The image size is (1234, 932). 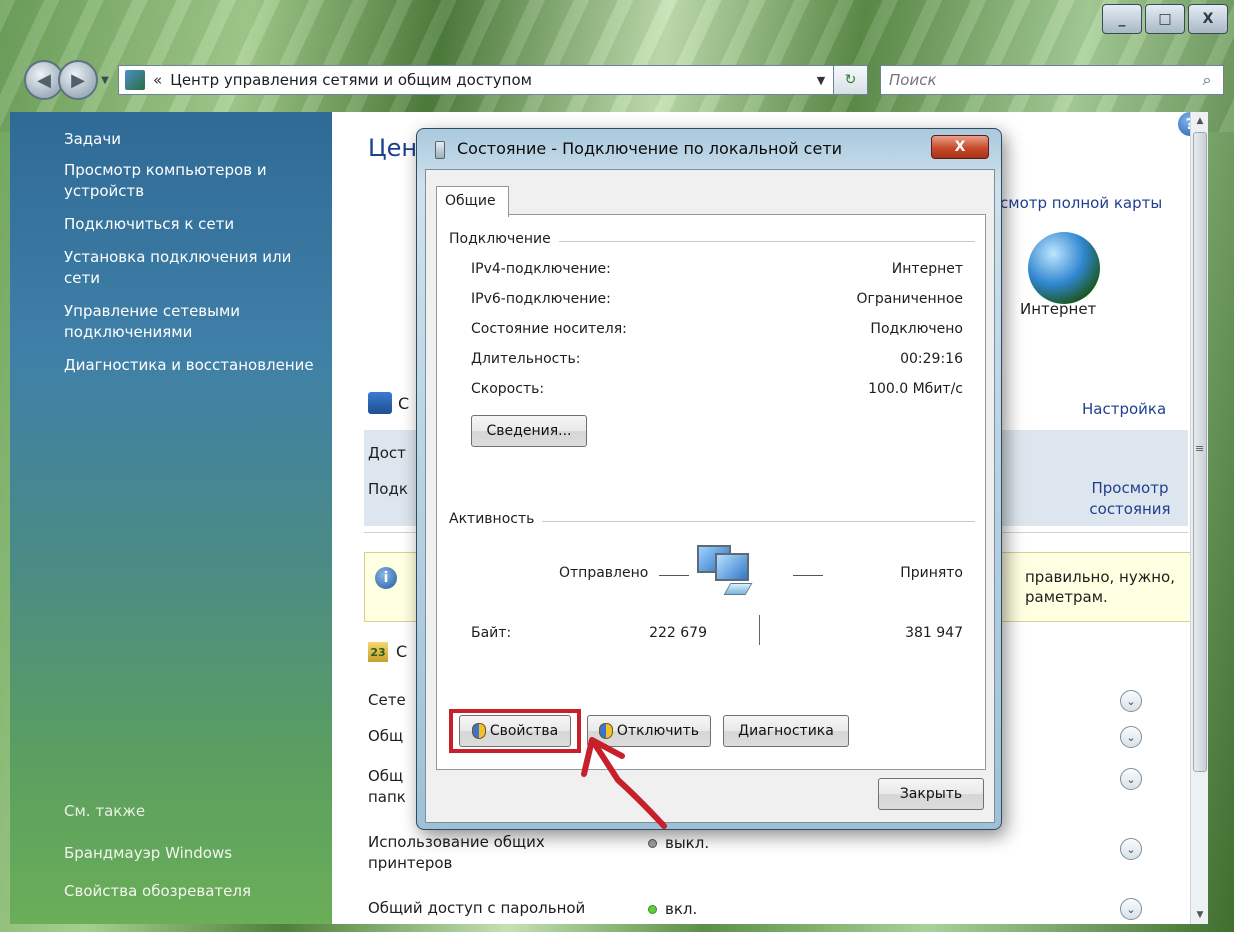 I want to click on sharing-icon: 23, so click(x=378, y=652).